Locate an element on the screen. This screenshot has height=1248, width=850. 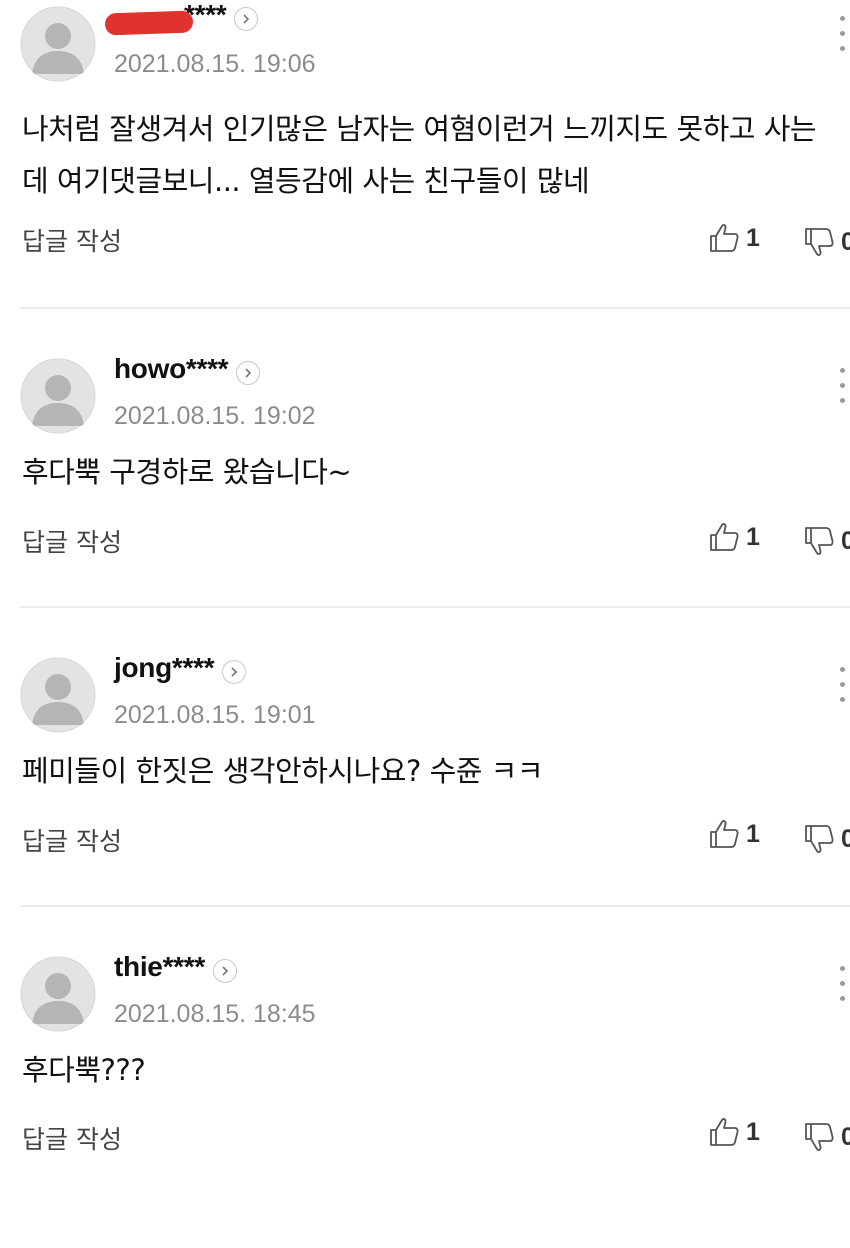
username: jong**** is located at coordinates (164, 668).